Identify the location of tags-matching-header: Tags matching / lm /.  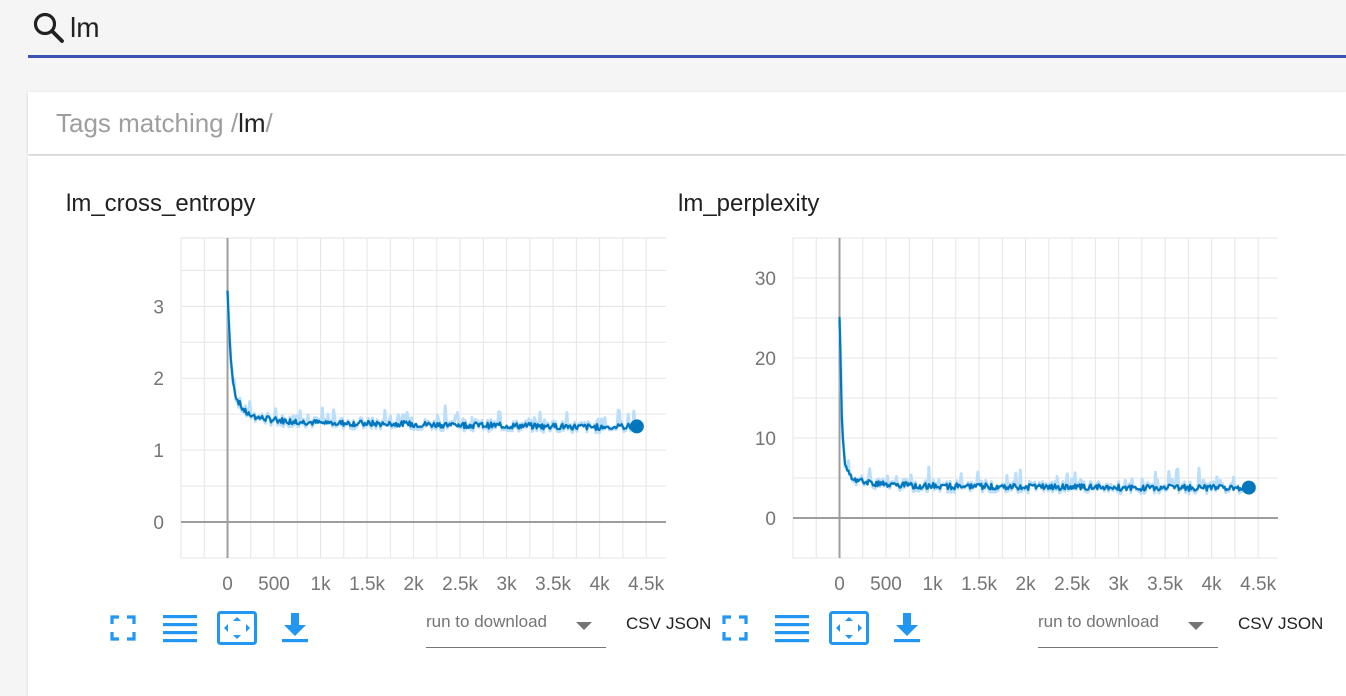
(687, 123).